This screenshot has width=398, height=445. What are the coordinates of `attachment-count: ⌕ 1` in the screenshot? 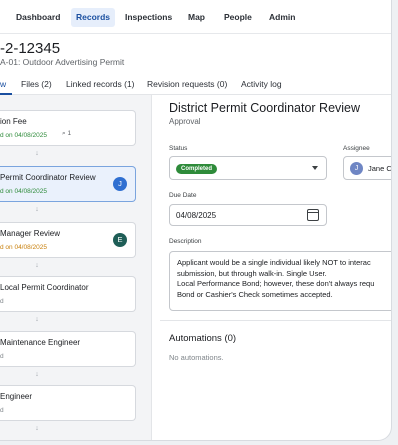 It's located at (67, 133).